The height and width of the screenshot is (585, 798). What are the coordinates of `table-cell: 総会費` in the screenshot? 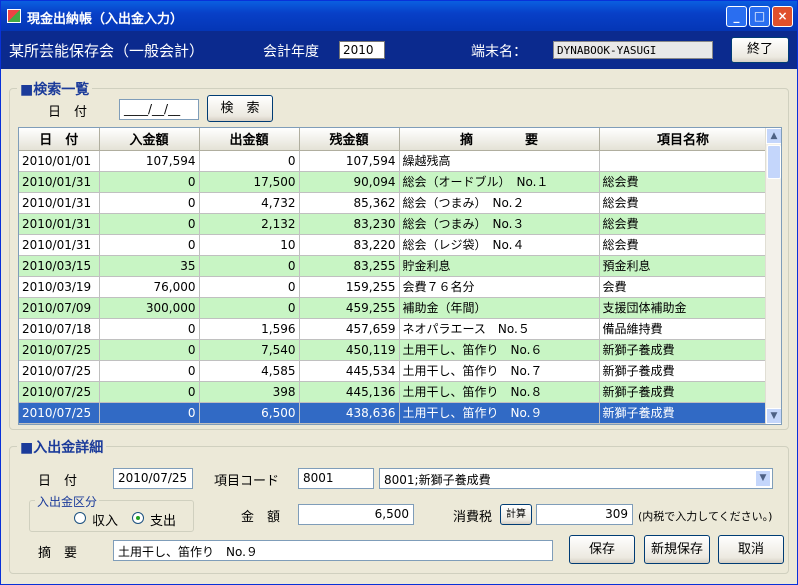 It's located at (683, 203).